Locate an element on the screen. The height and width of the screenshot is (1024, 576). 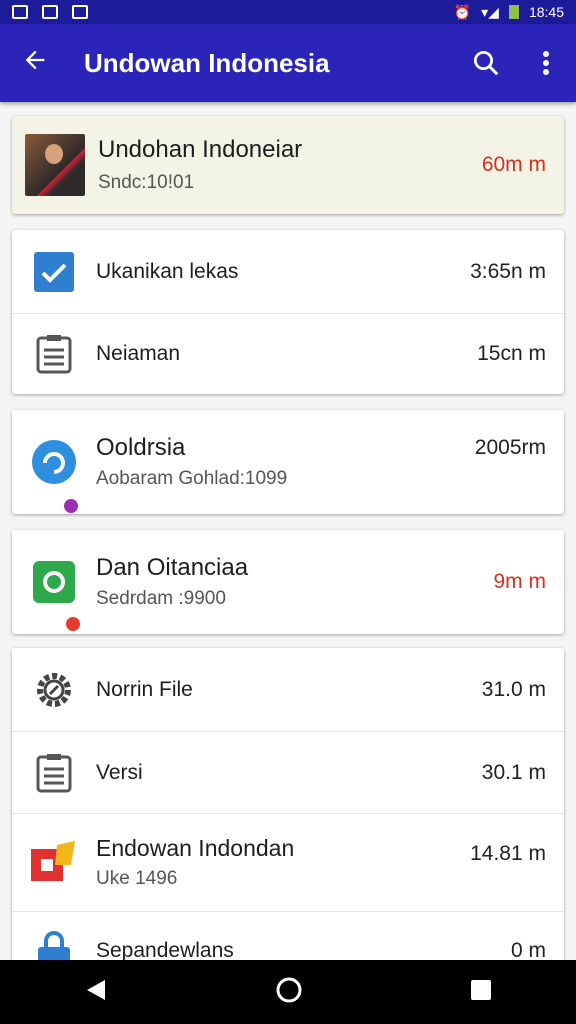
image-notification-icon is located at coordinates (50, 12).